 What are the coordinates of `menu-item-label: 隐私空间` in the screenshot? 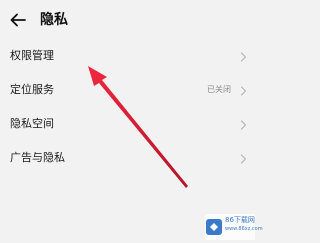 It's located at (32, 123).